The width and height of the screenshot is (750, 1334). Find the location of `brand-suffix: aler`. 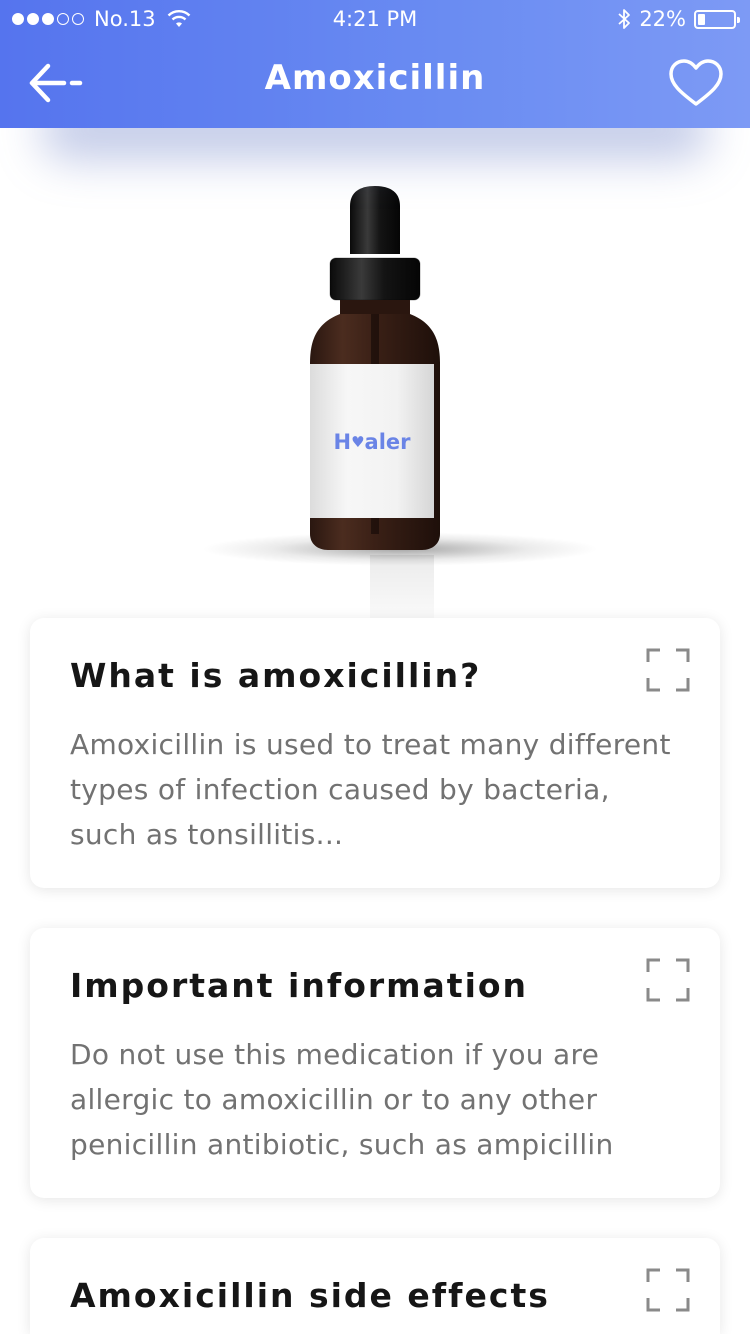

brand-suffix: aler is located at coordinates (387, 442).